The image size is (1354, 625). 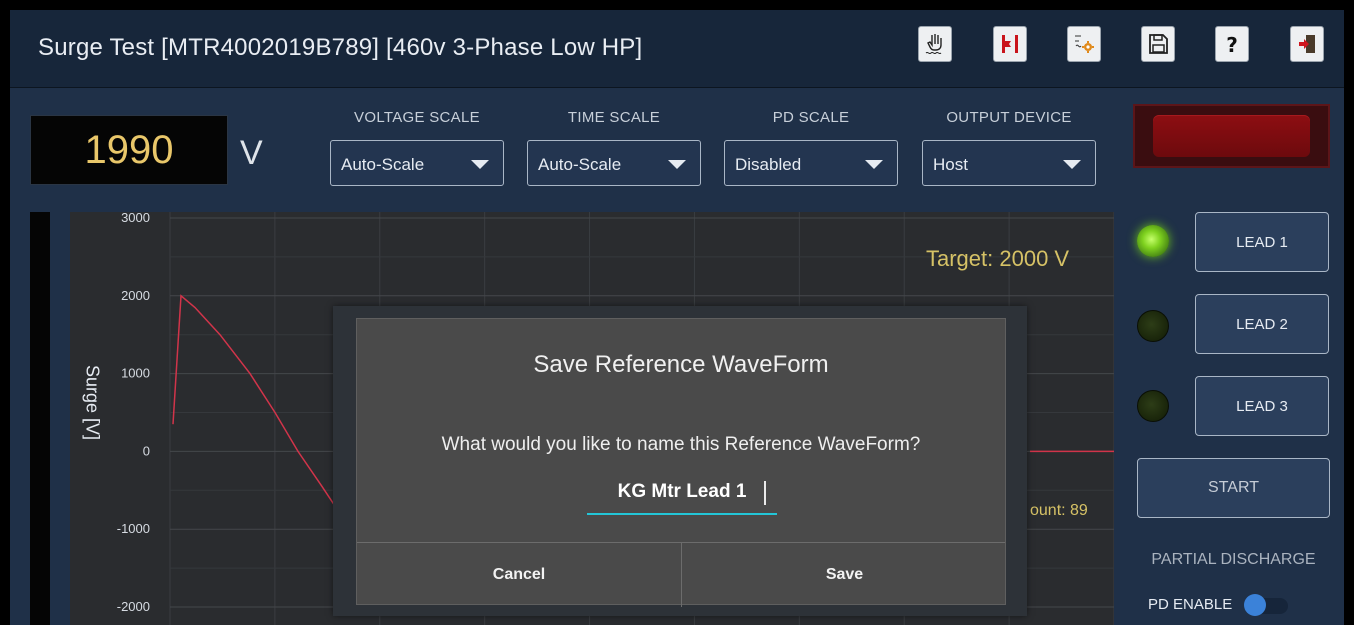 What do you see at coordinates (1262, 324) in the screenshot?
I see `lead-2-button: LEAD 2` at bounding box center [1262, 324].